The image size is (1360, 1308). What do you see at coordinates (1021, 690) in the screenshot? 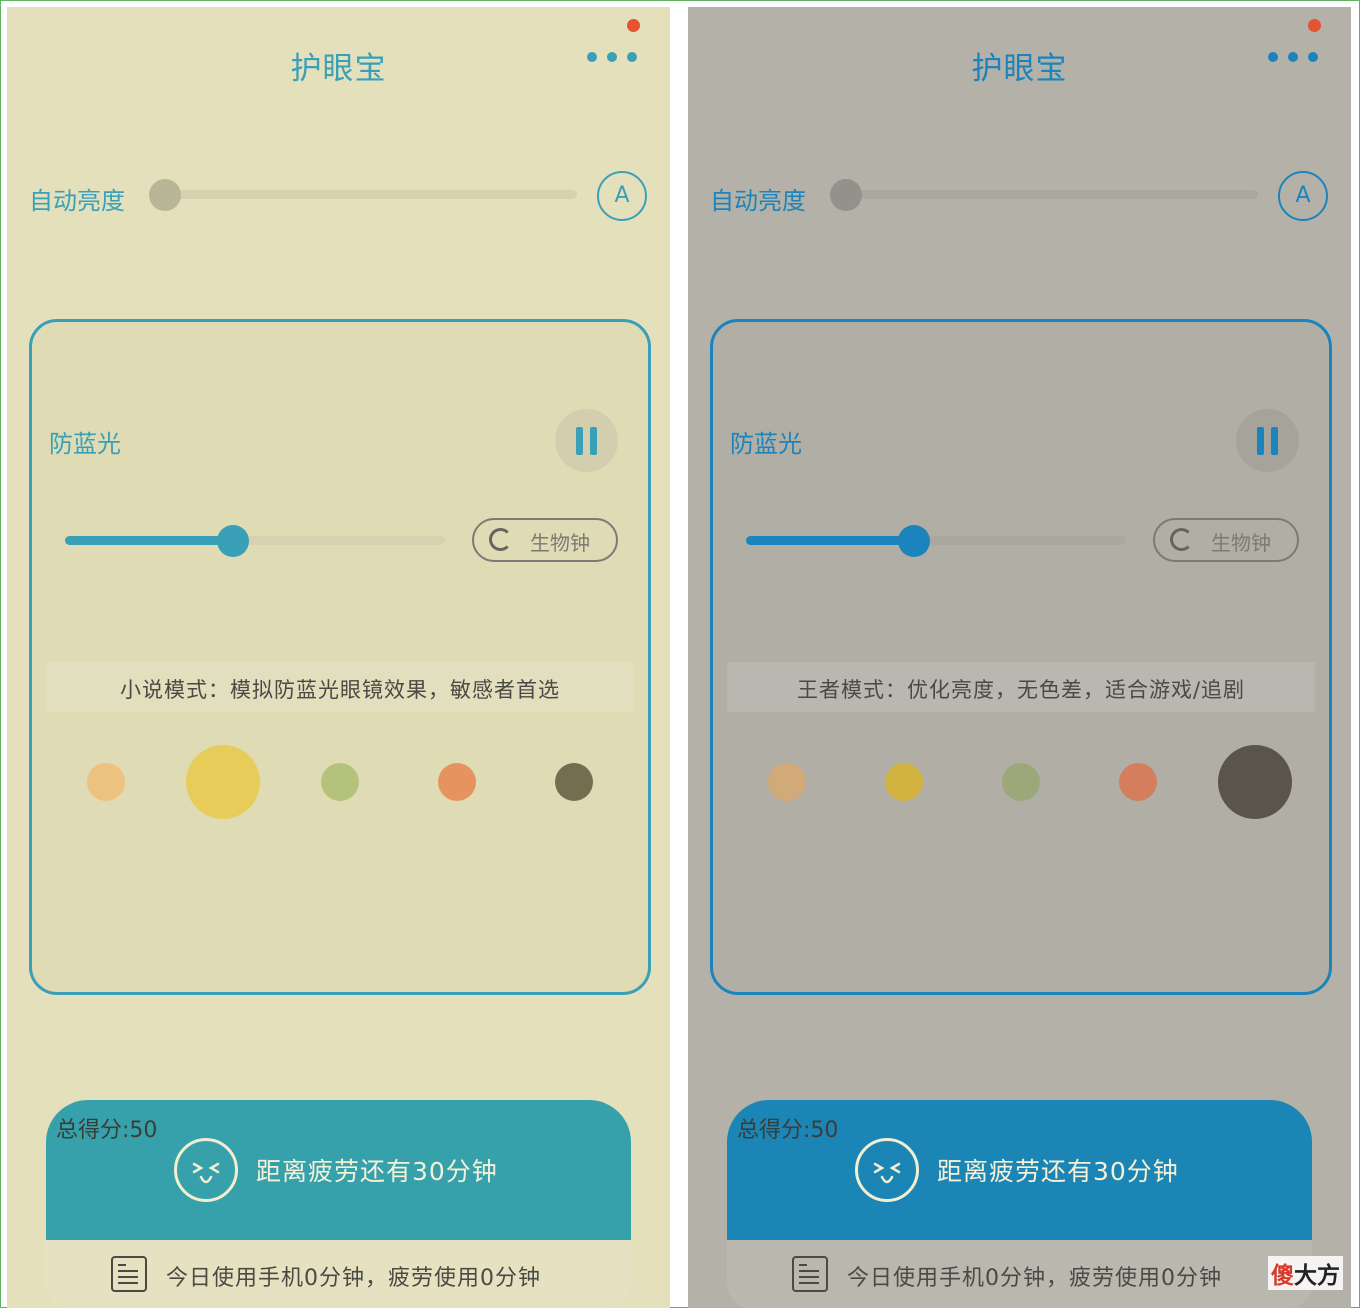
I see `mode-description: 王者模式：优化亮度，无色差，适合游戏/追剧` at bounding box center [1021, 690].